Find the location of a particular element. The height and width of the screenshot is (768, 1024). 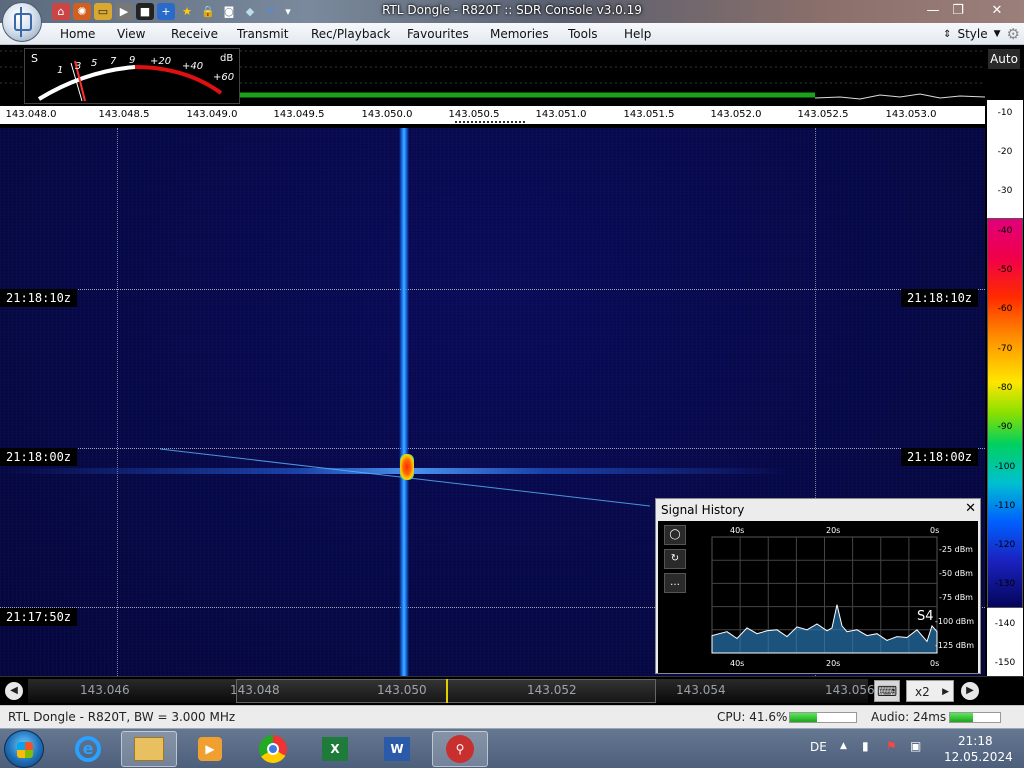

menu-tools: Tools is located at coordinates (583, 34).